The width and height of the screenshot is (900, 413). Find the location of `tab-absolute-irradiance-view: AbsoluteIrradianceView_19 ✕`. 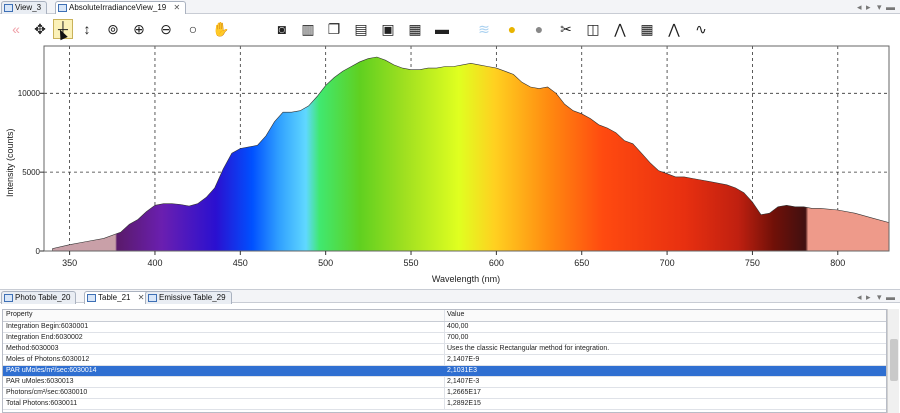

tab-absolute-irradiance-view: AbsoluteIrradianceView_19 ✕ is located at coordinates (121, 7).